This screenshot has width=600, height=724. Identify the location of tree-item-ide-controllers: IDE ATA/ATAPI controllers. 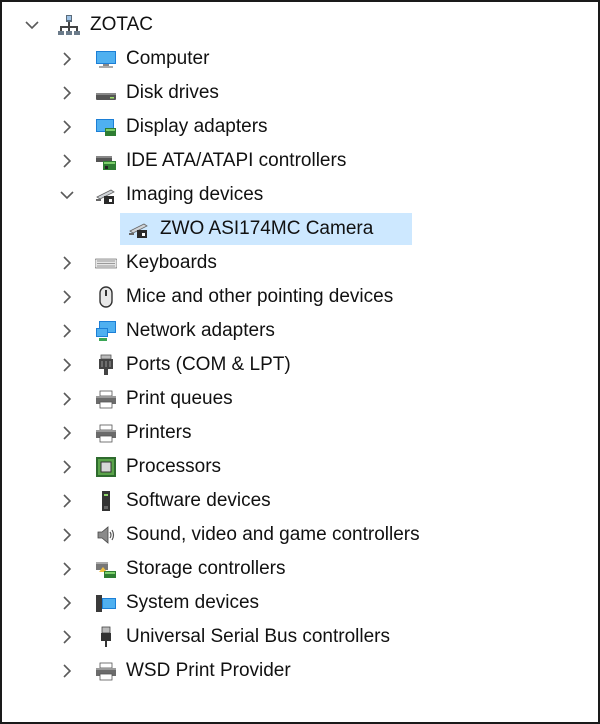
(300, 161).